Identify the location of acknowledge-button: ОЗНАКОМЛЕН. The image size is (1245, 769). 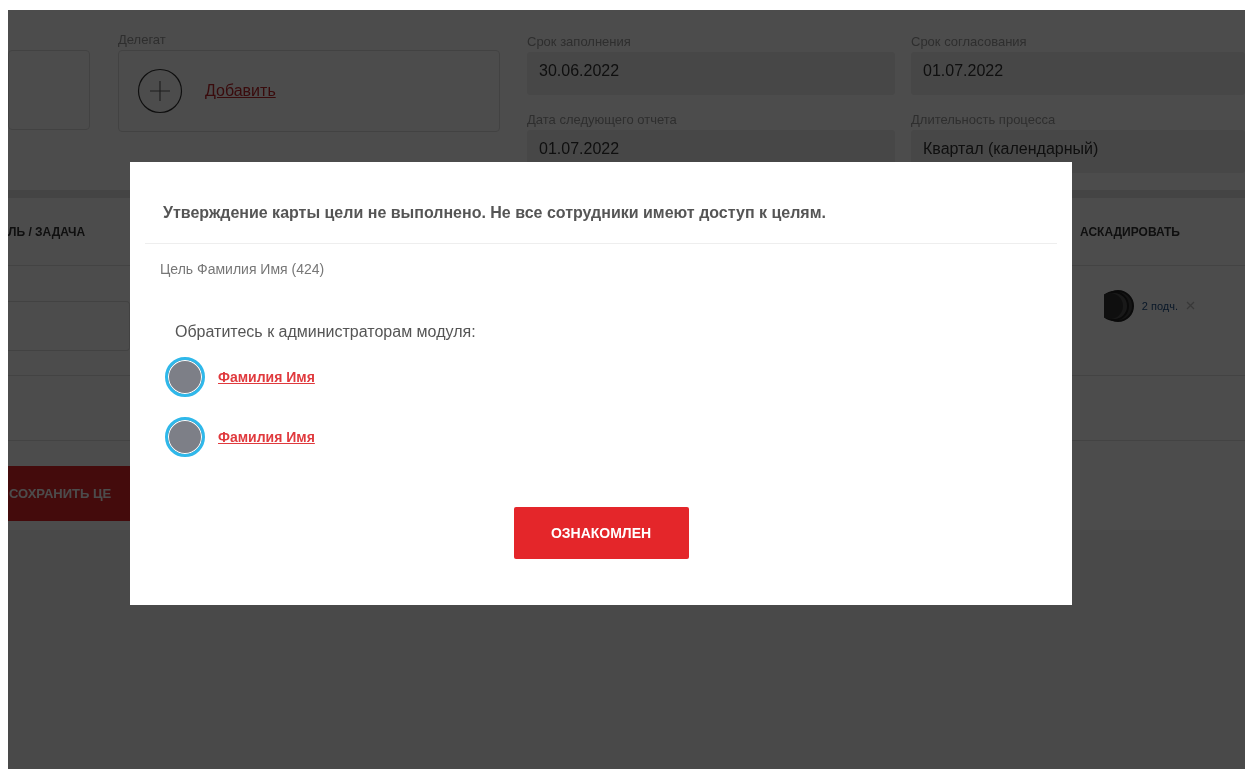
(601, 533).